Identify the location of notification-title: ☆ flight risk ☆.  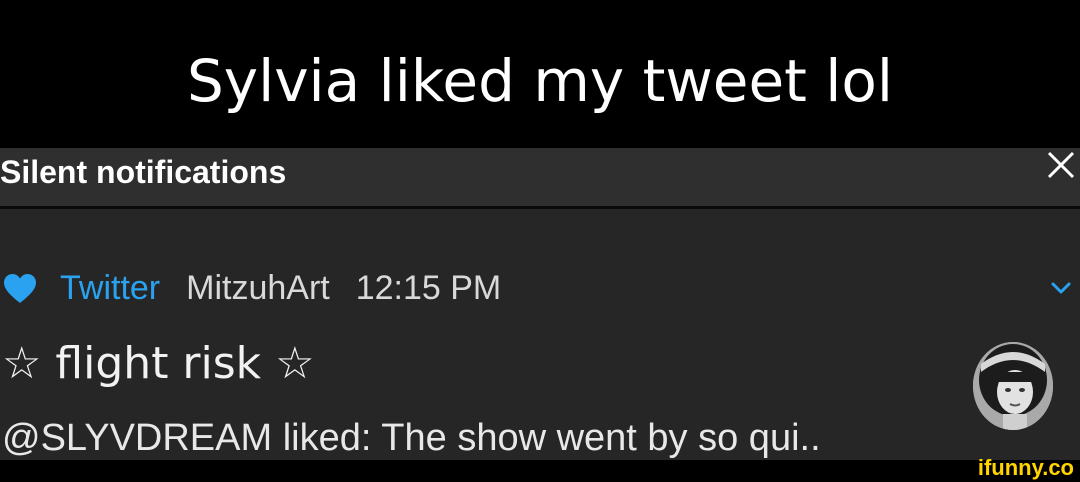
(158, 363).